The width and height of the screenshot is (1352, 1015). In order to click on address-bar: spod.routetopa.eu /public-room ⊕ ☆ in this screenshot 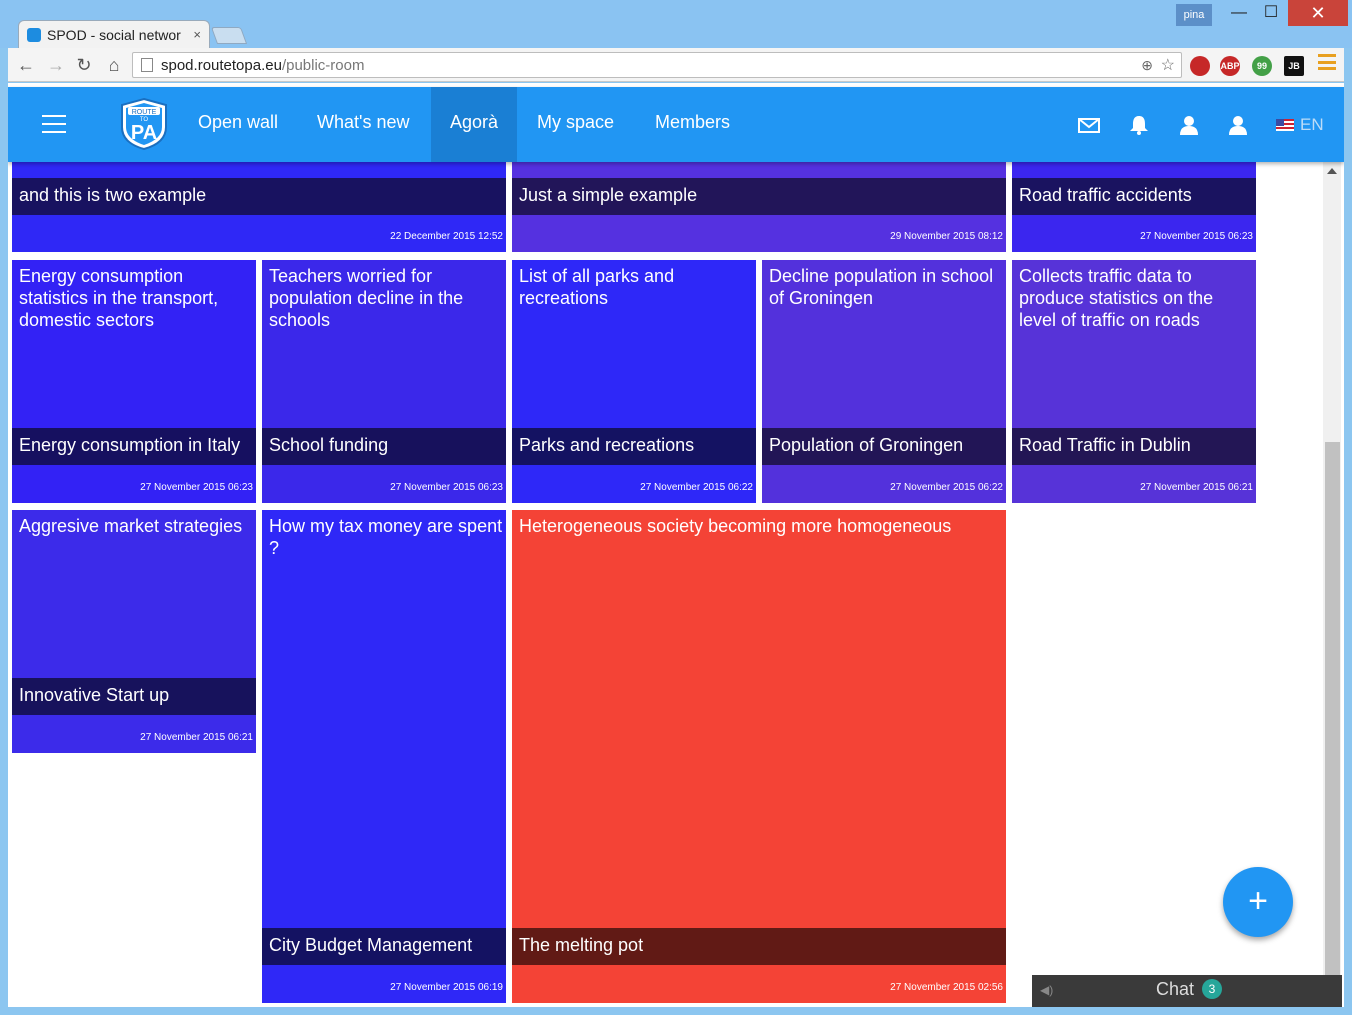, I will do `click(657, 65)`.